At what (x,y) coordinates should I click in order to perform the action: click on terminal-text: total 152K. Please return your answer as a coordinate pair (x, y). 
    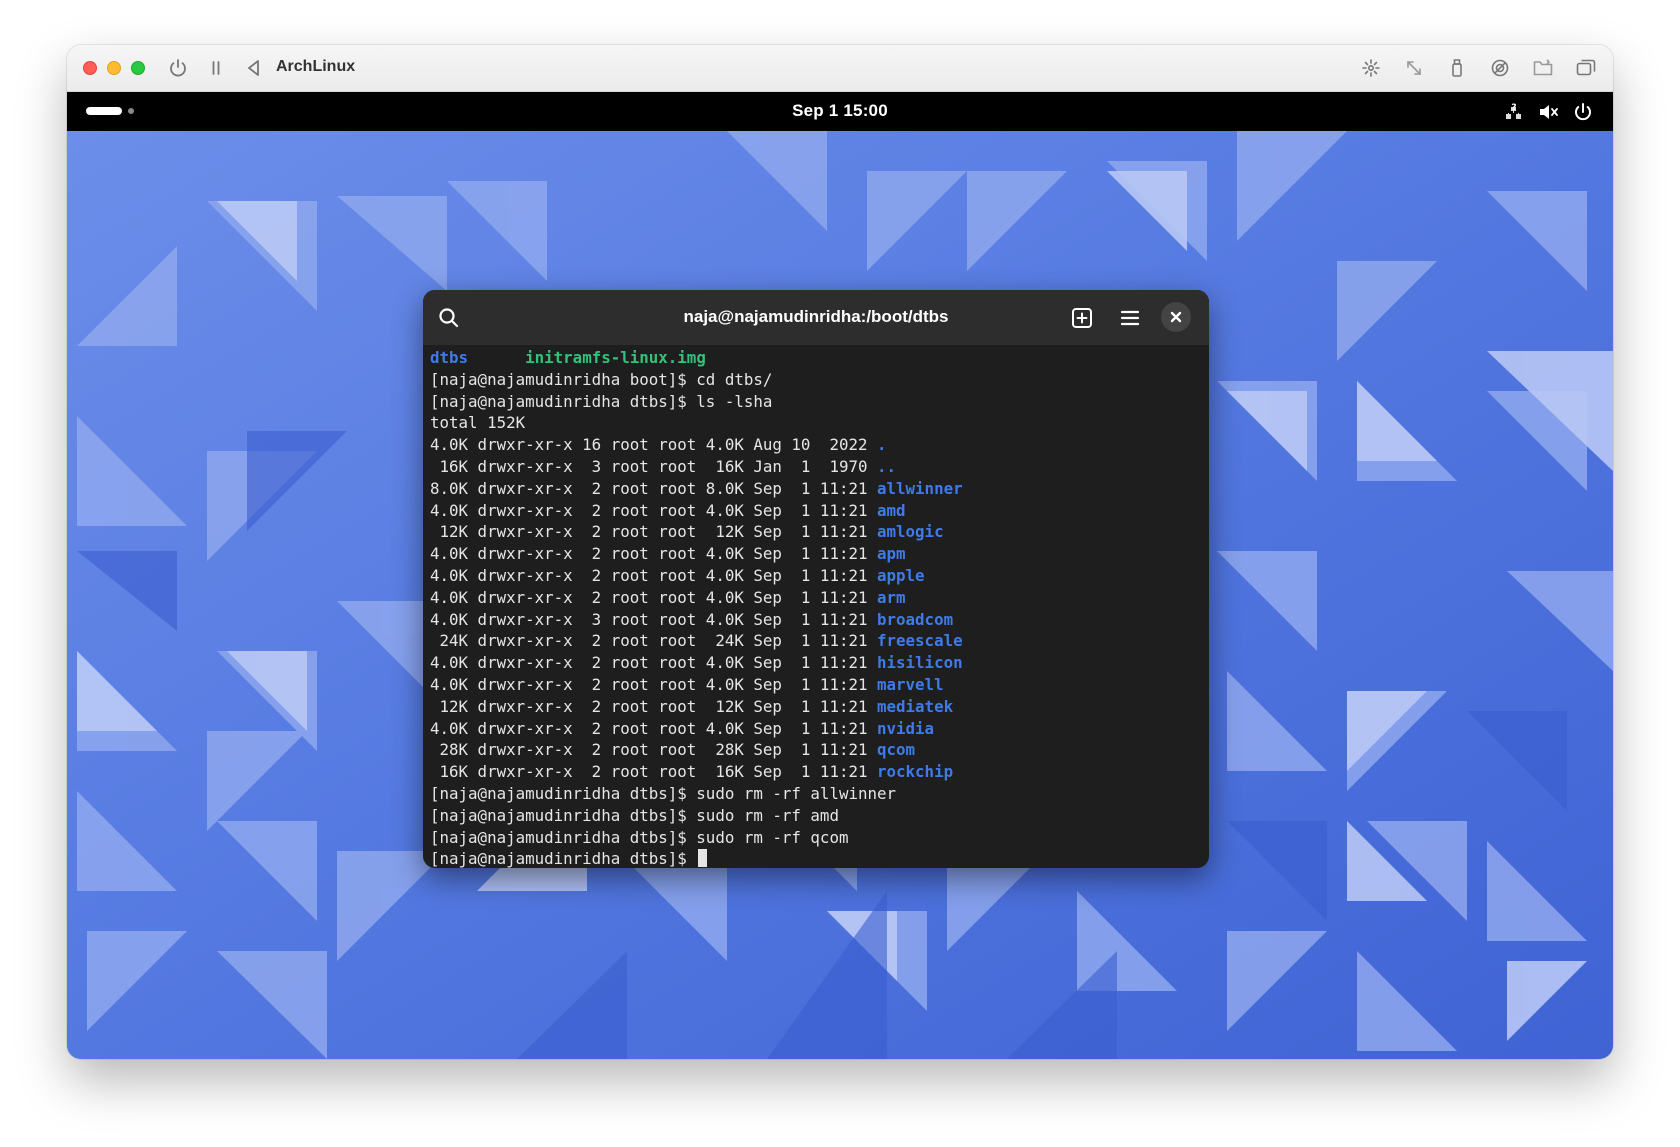
    Looking at the image, I should click on (478, 423).